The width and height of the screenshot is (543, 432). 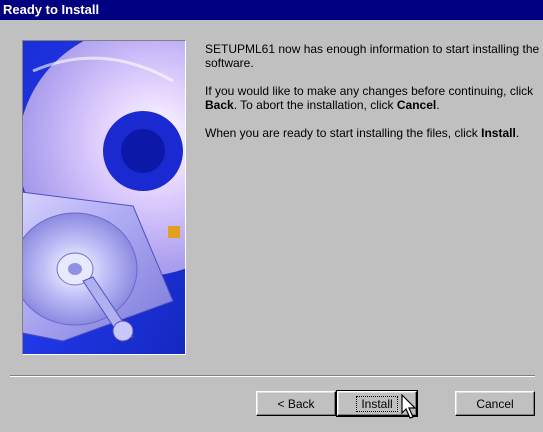 I want to click on para2-back-keyword: Back, so click(x=219, y=105).